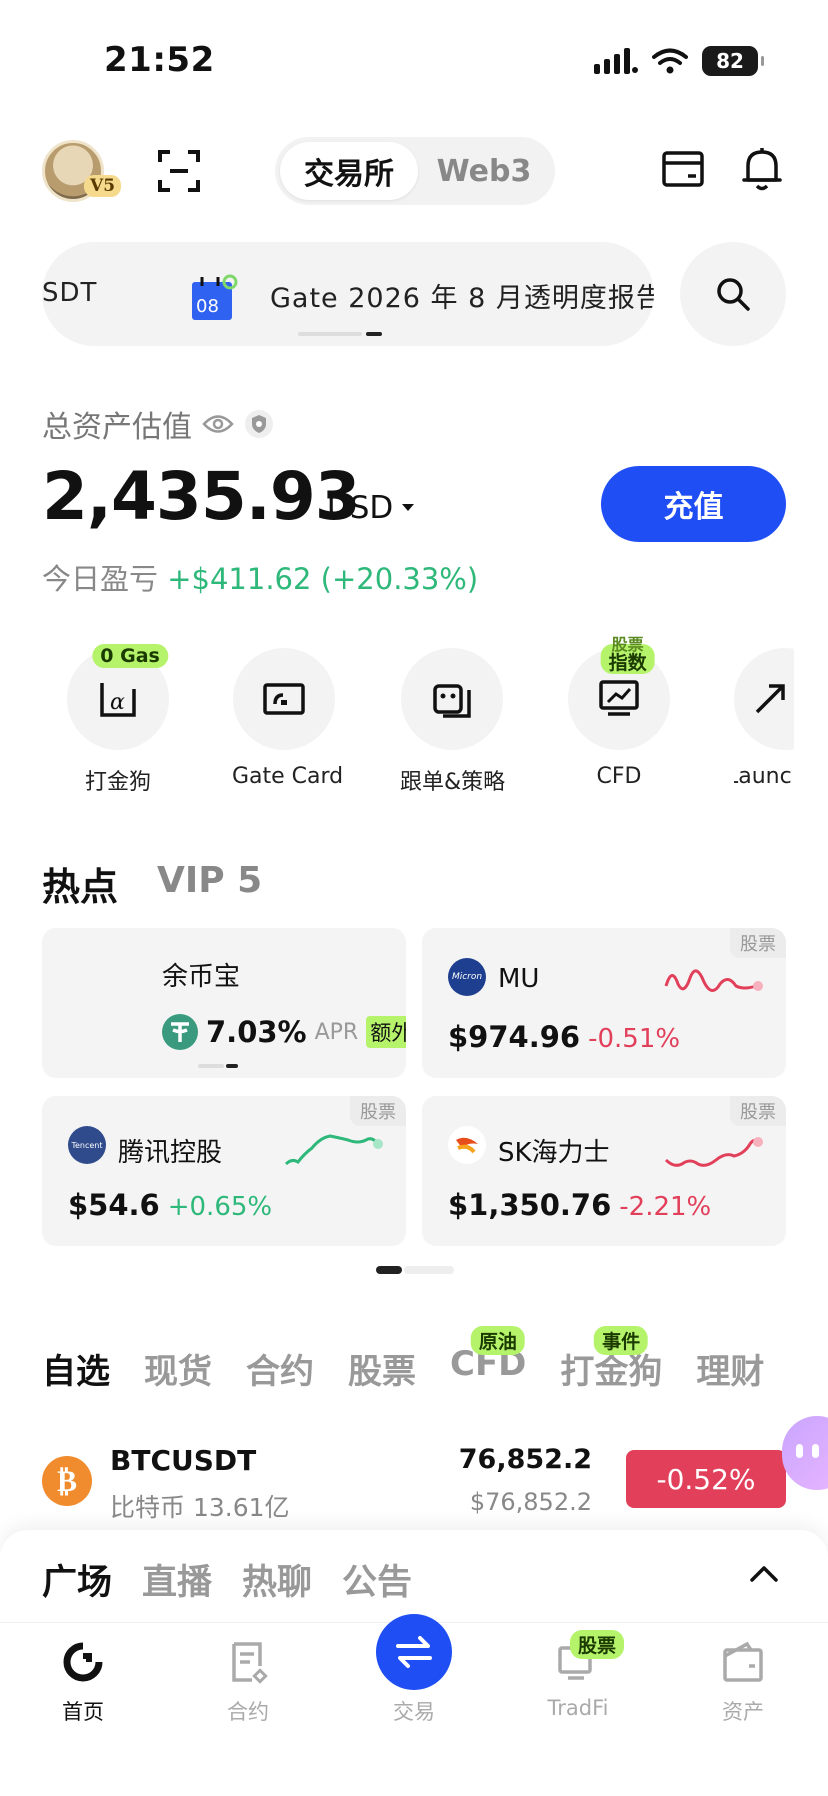 The width and height of the screenshot is (828, 1796). What do you see at coordinates (467, 1145) in the screenshot?
I see `sk-logo` at bounding box center [467, 1145].